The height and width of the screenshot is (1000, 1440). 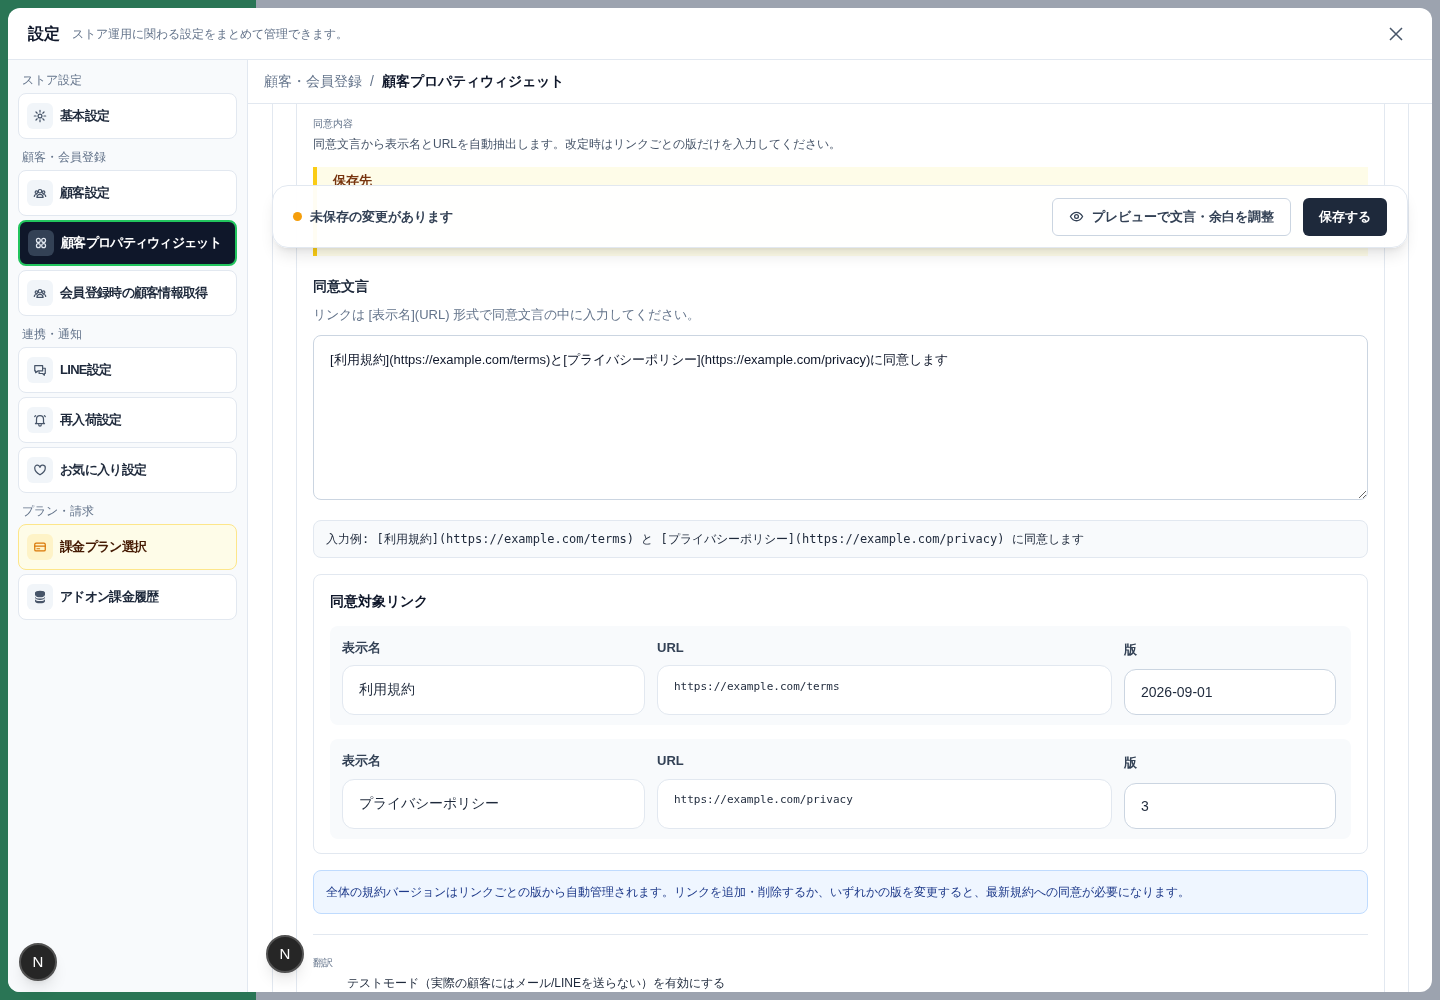 I want to click on input-field: 利用規約, so click(x=493, y=690).